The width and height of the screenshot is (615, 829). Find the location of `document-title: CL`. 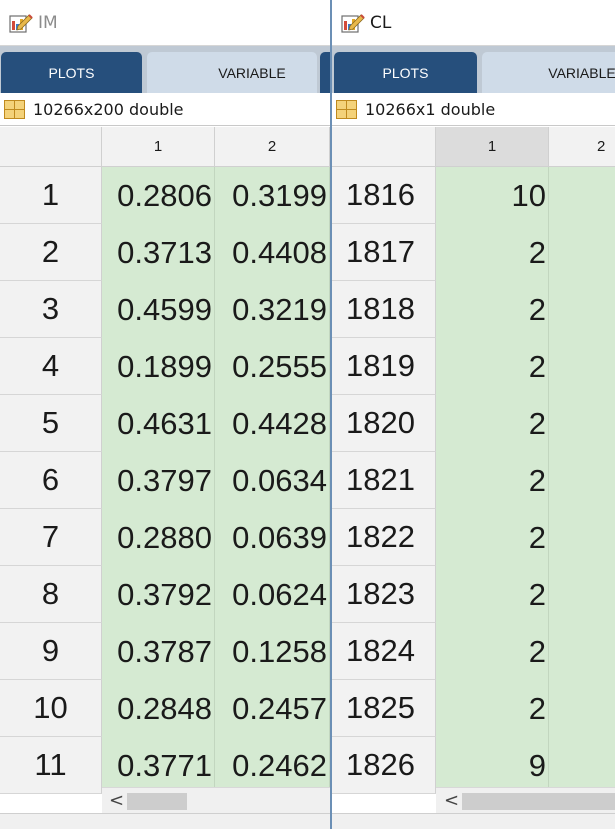

document-title: CL is located at coordinates (381, 22).